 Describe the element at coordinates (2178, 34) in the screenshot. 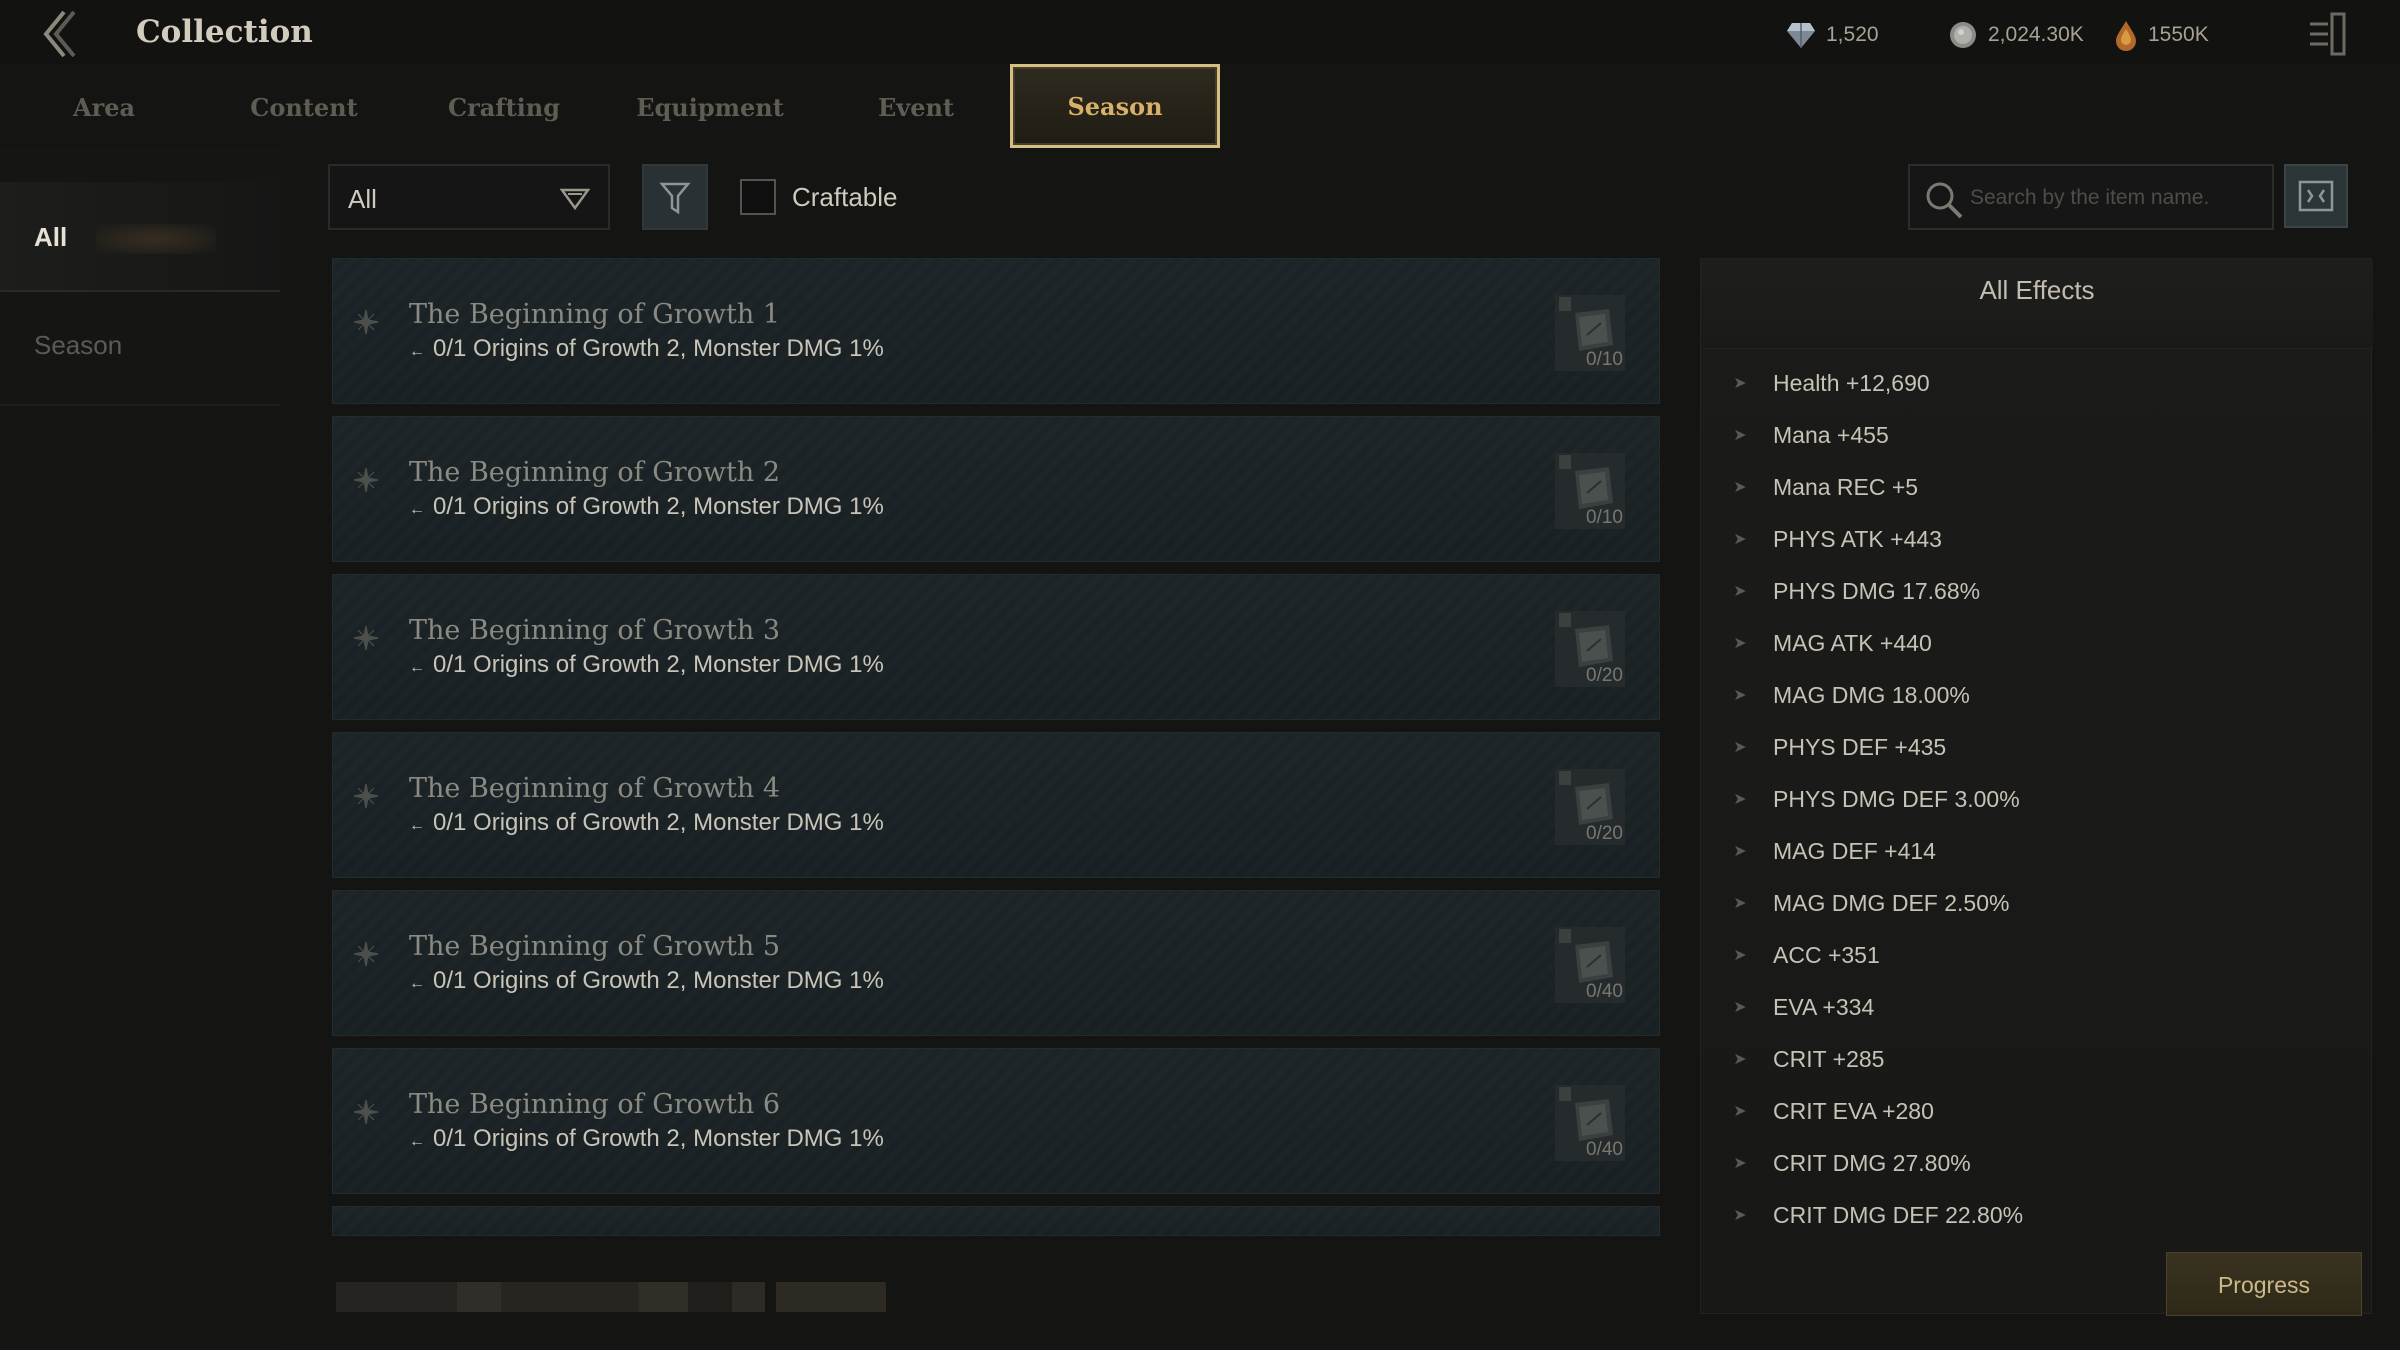

I see `gold-amount: 1550K` at that location.